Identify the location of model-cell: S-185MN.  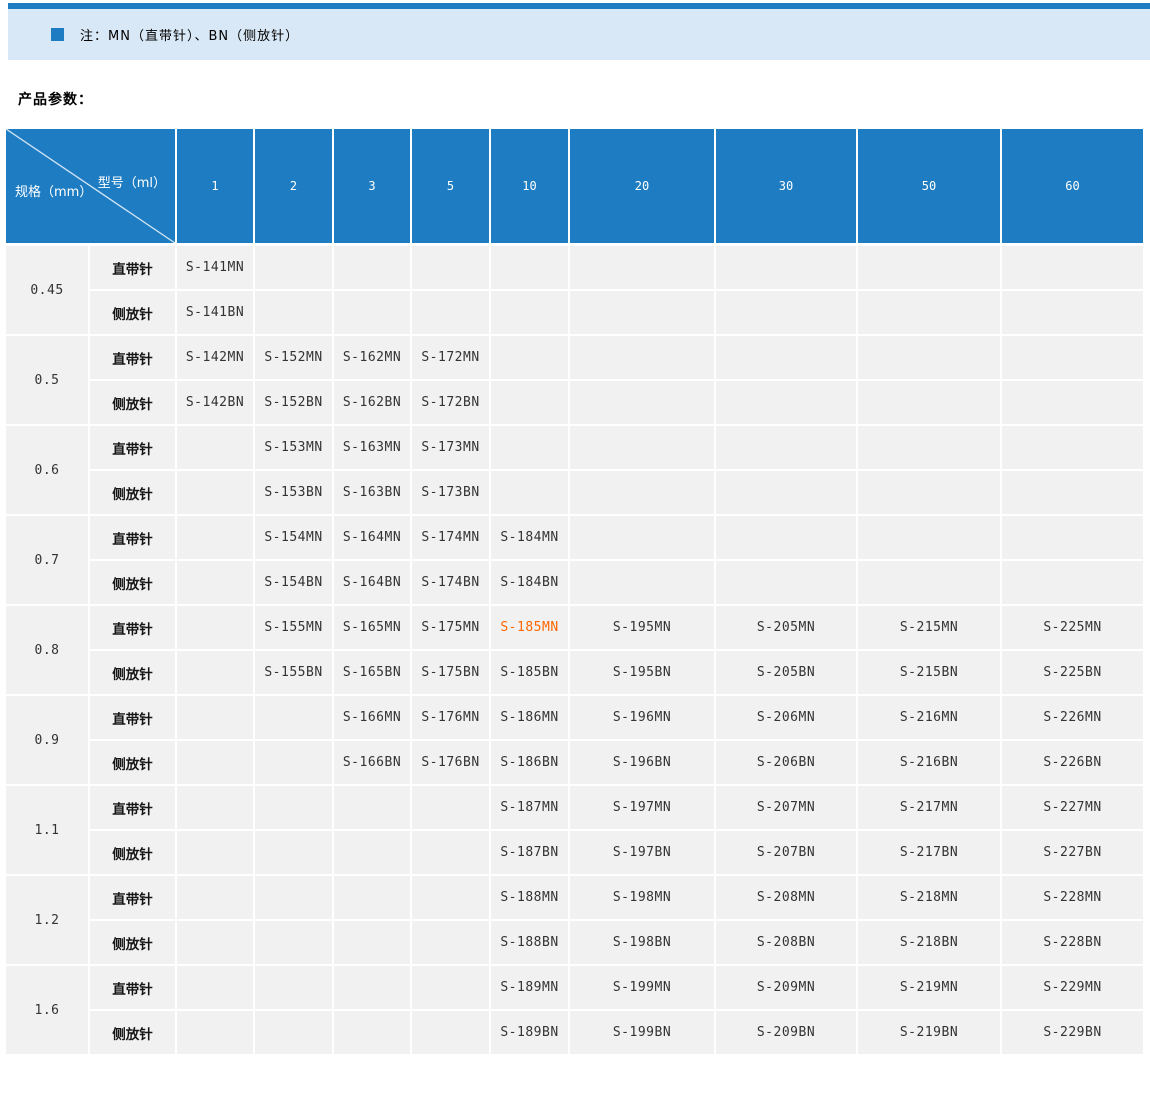
(531, 628).